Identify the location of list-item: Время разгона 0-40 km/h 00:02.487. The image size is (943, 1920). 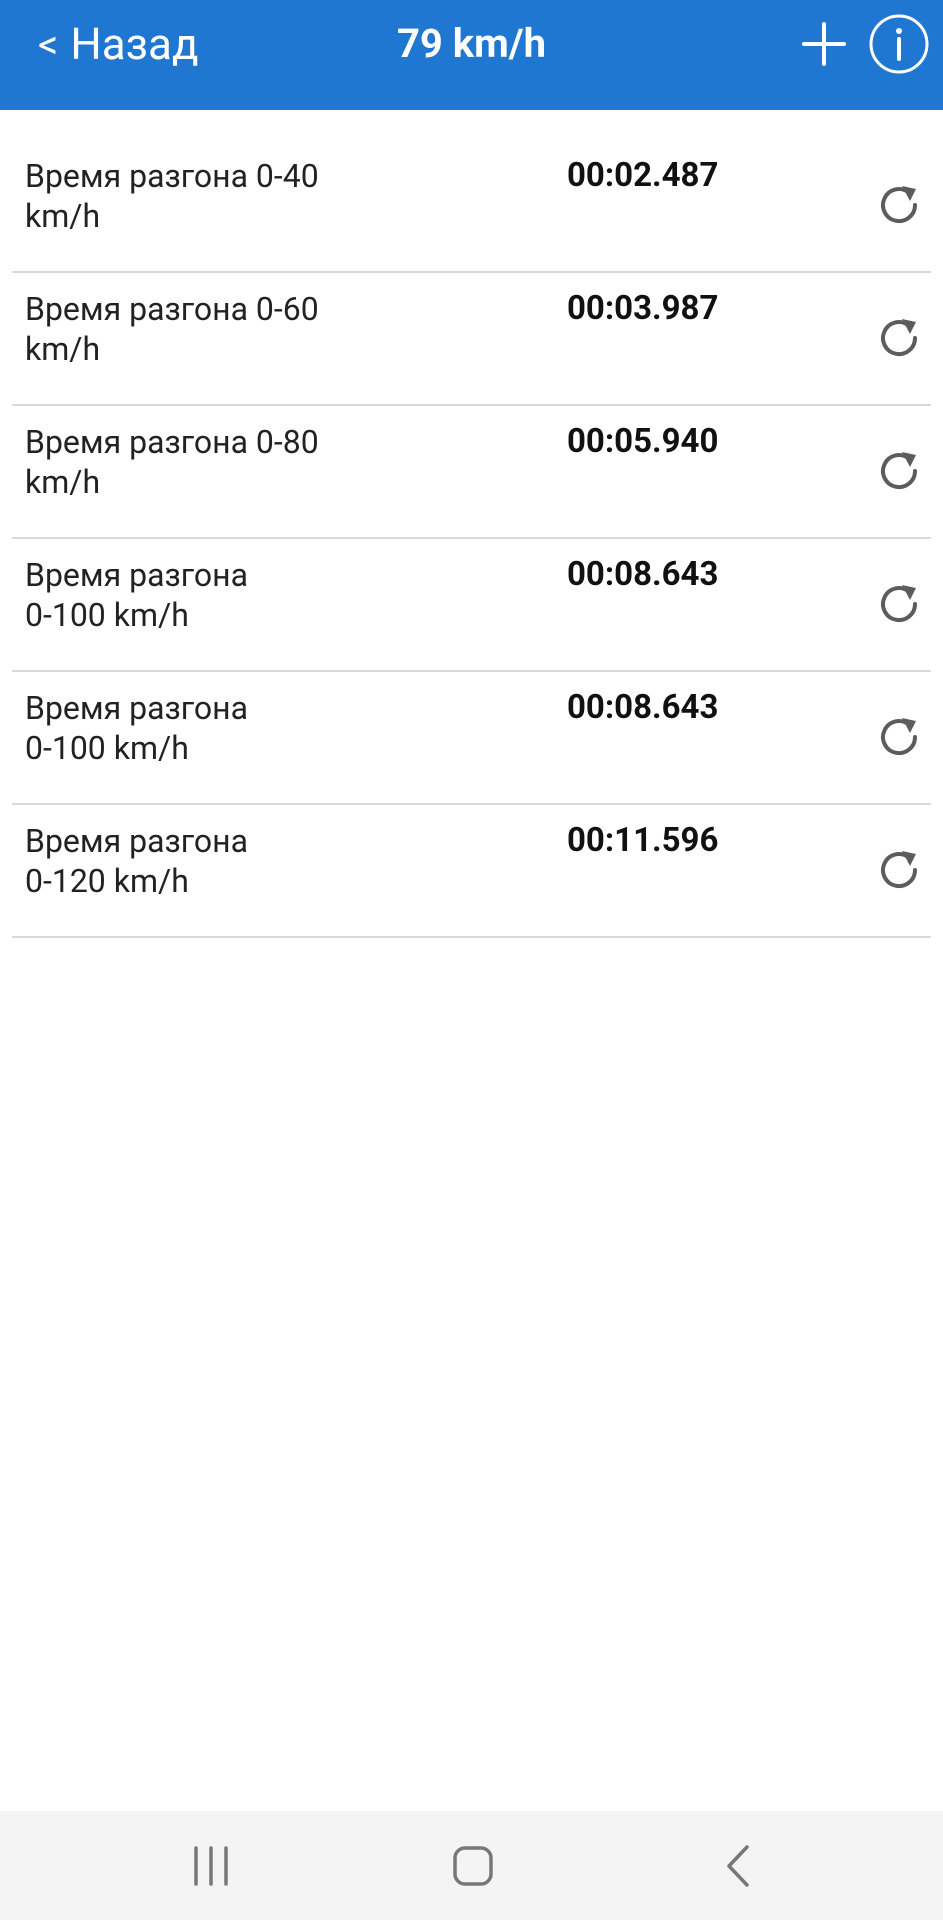
(471, 206).